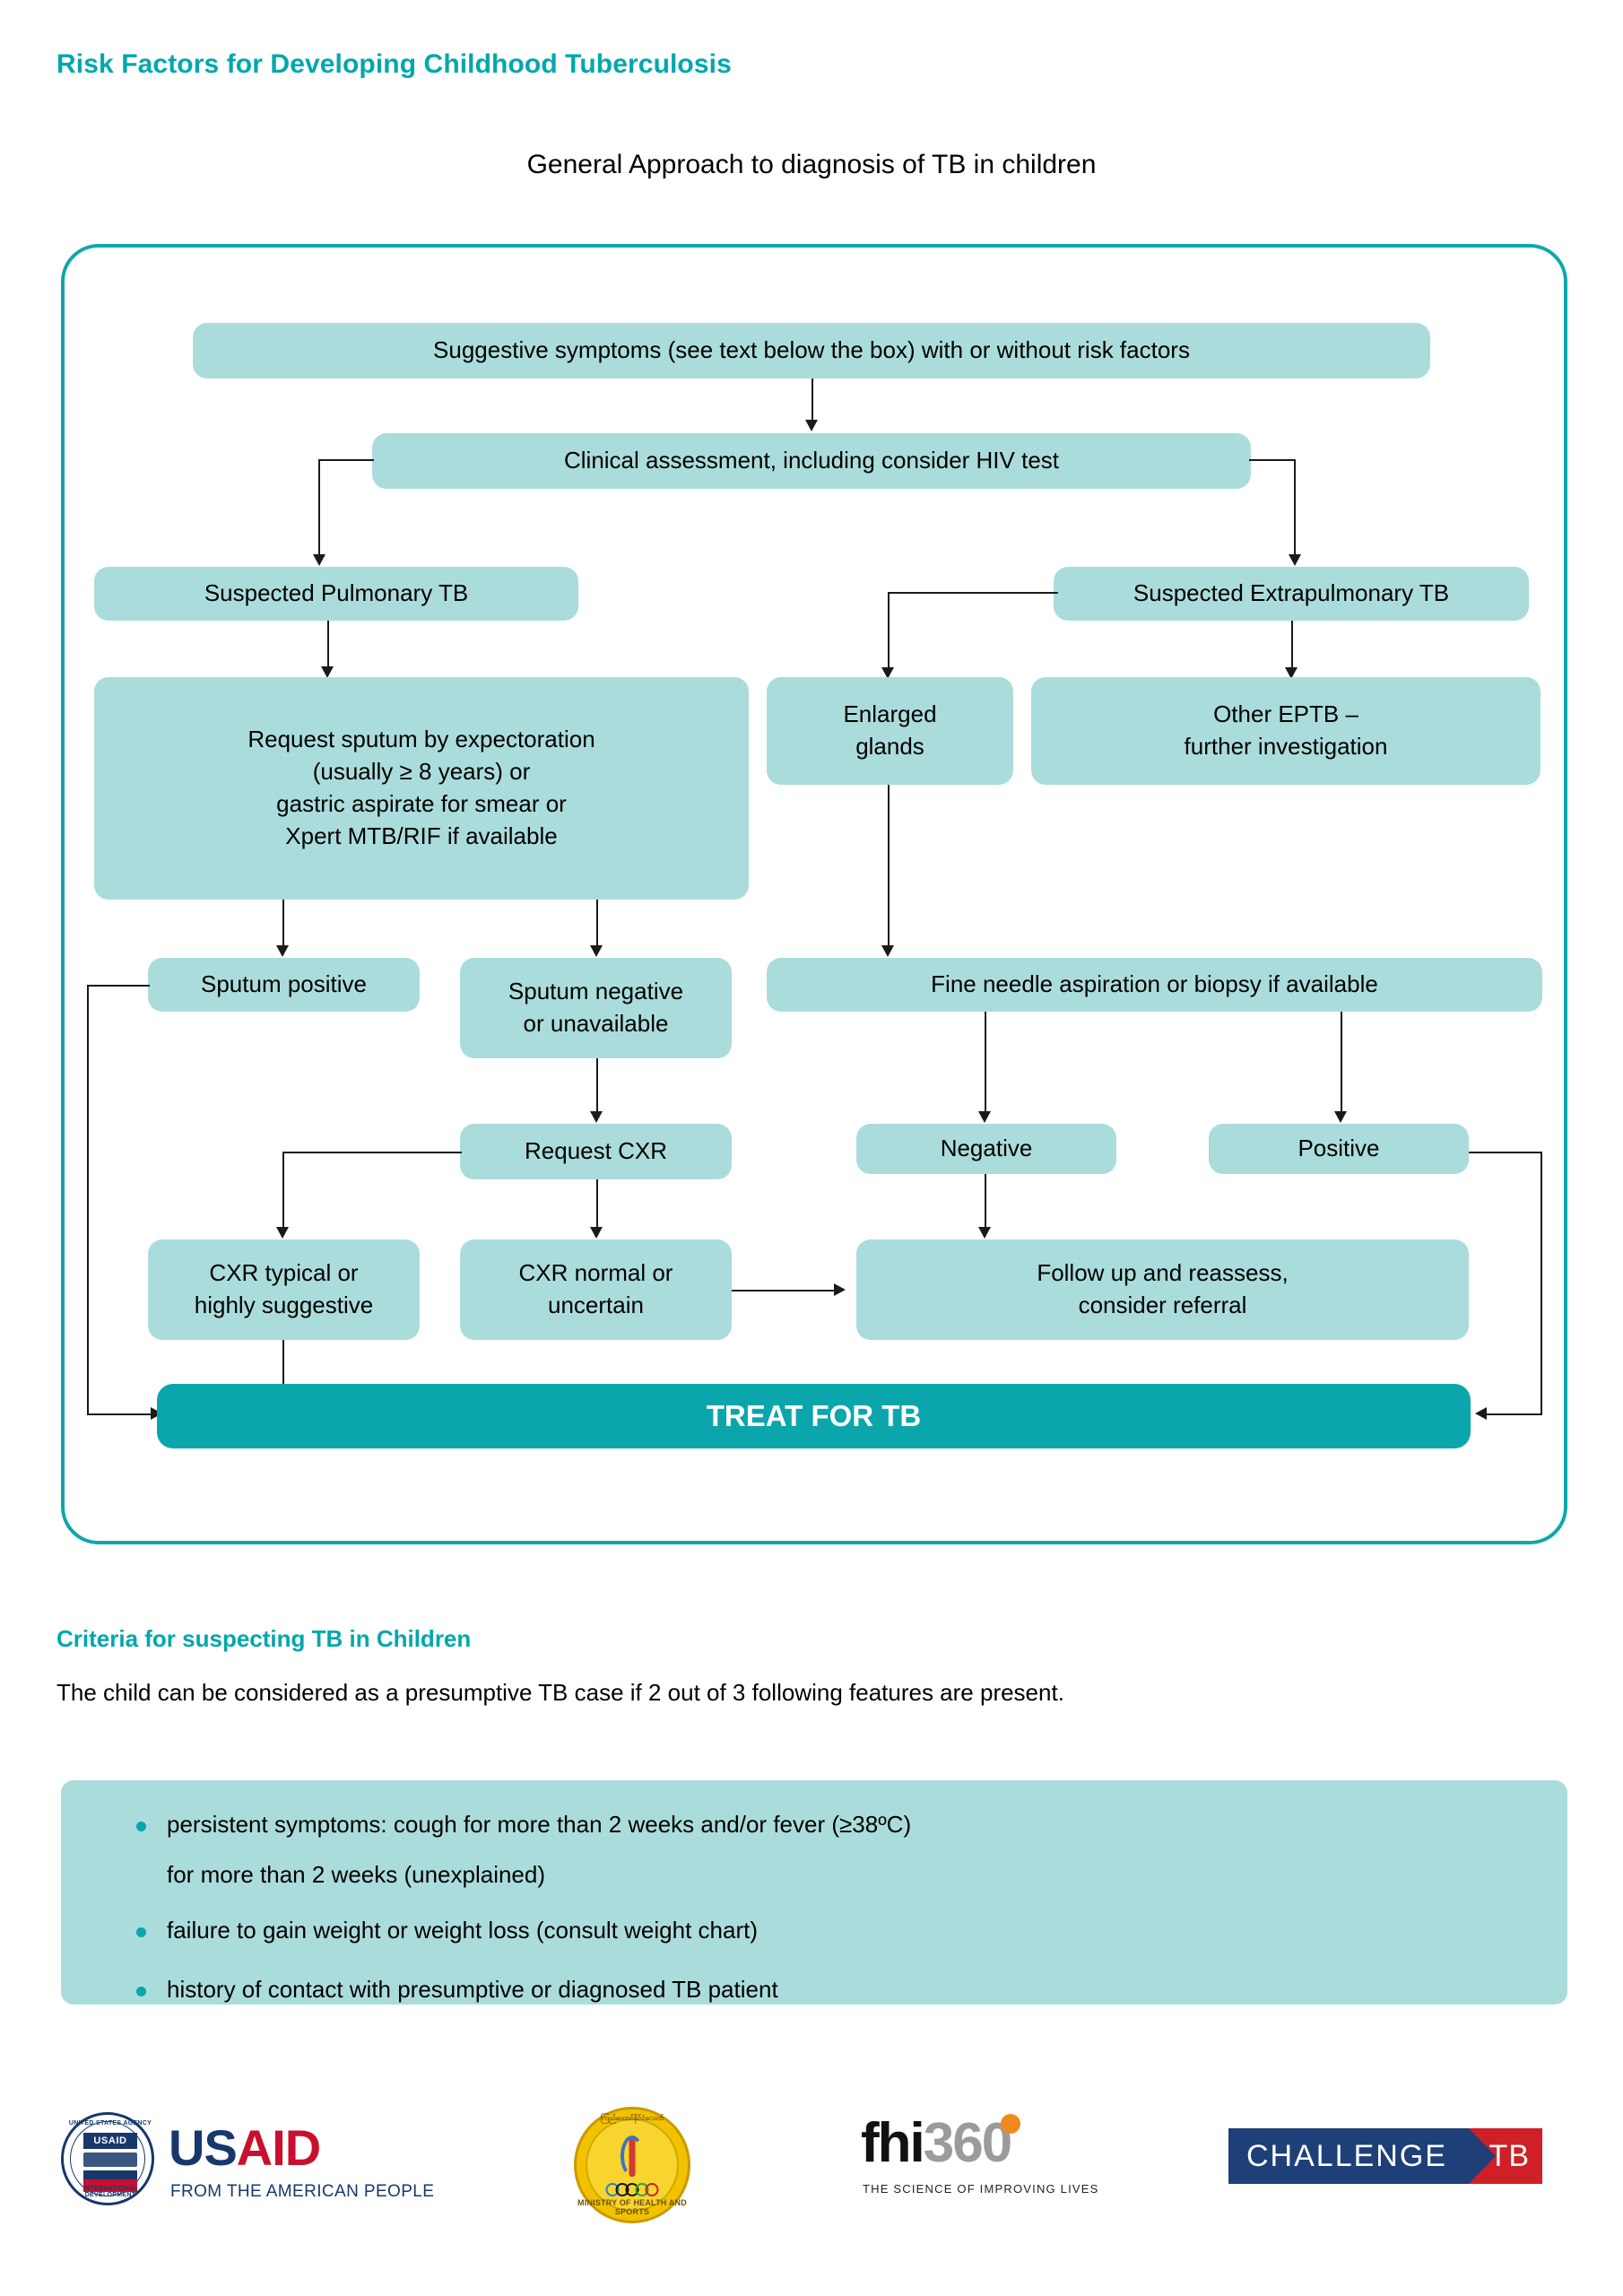 The width and height of the screenshot is (1623, 2296). I want to click on fhi360-wordmark: fhi360, so click(936, 2143).